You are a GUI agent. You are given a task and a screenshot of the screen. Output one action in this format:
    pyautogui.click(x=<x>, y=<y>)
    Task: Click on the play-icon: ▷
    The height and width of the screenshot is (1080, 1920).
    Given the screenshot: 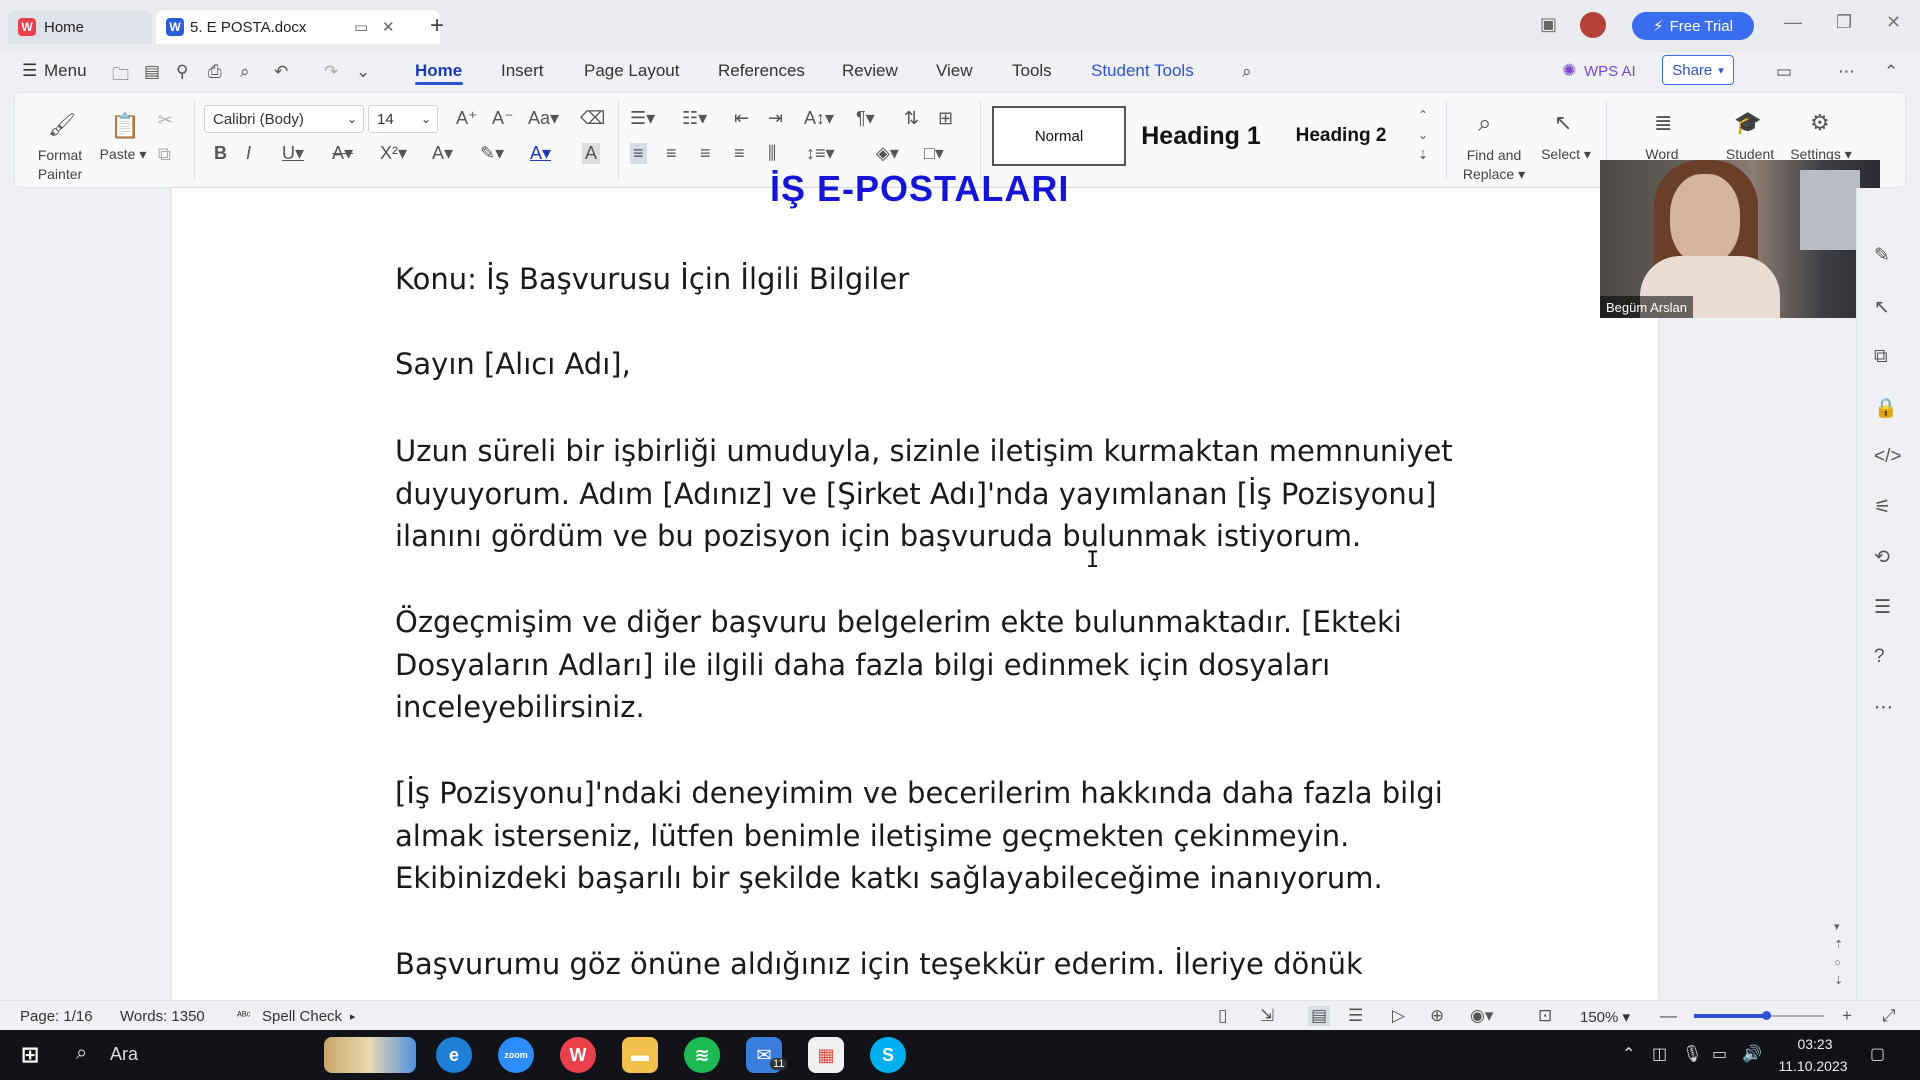 What is the action you would take?
    pyautogui.click(x=1398, y=1016)
    